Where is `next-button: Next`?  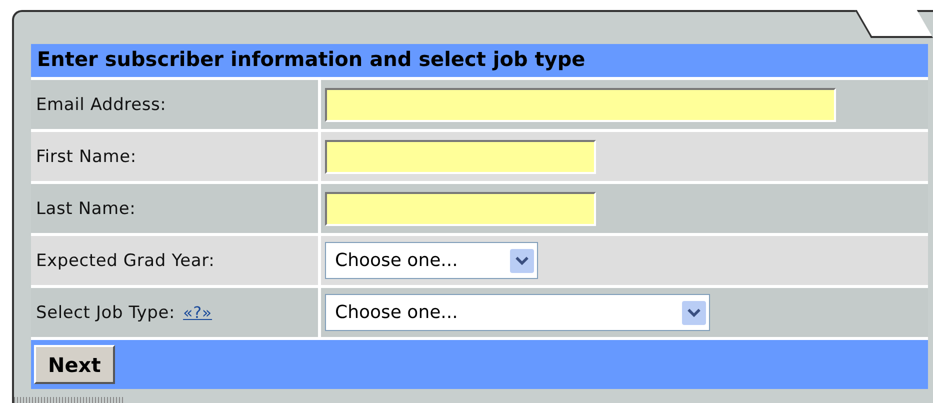 next-button: Next is located at coordinates (74, 364).